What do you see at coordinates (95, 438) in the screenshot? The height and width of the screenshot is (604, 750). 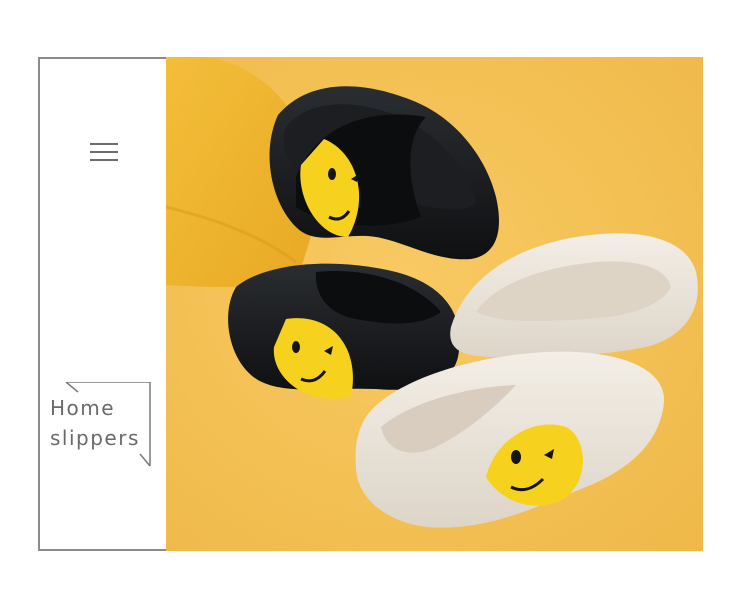 I see `caption-line-2: slippers` at bounding box center [95, 438].